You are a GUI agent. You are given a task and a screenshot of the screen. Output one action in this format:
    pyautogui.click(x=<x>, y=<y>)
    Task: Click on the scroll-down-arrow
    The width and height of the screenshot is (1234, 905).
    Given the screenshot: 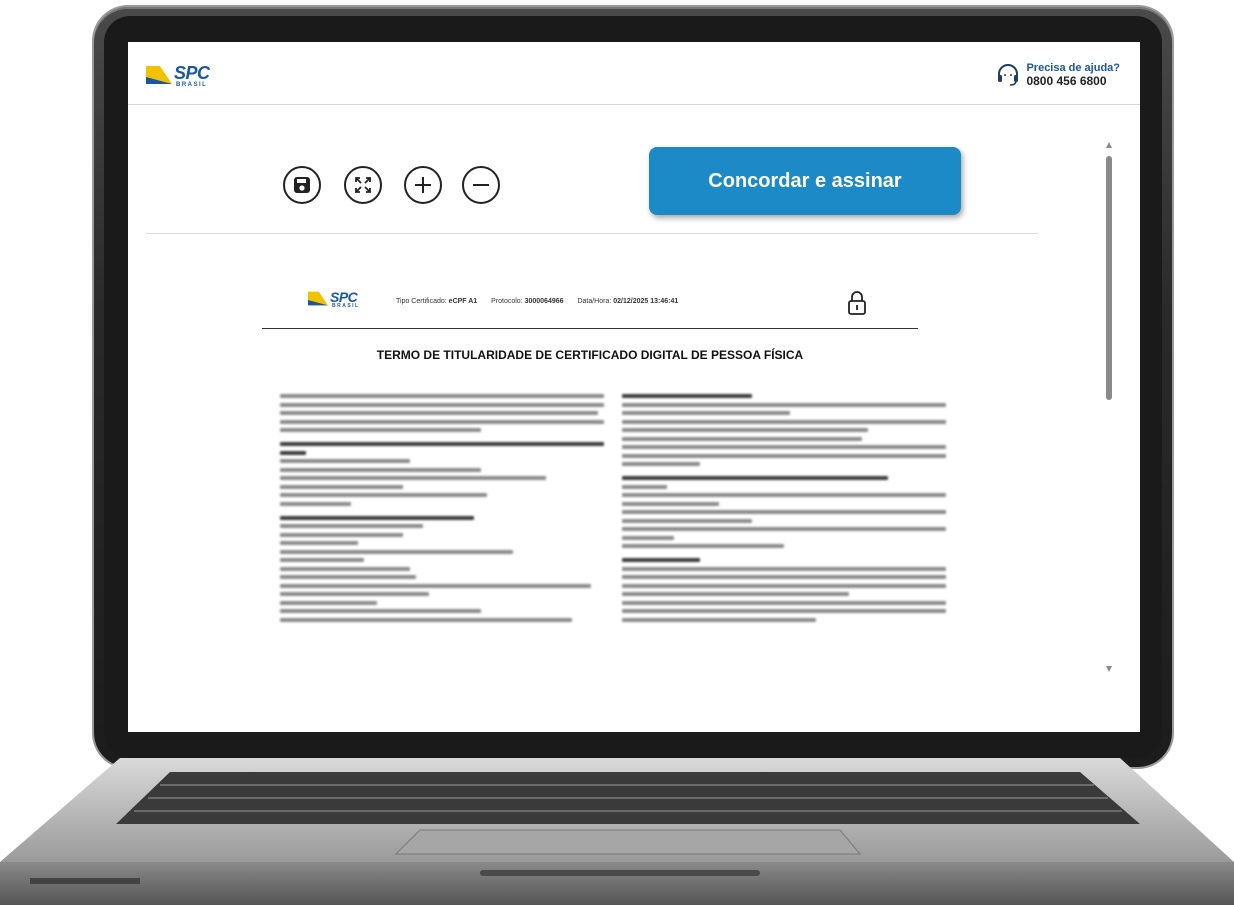 What is the action you would take?
    pyautogui.click(x=1109, y=669)
    